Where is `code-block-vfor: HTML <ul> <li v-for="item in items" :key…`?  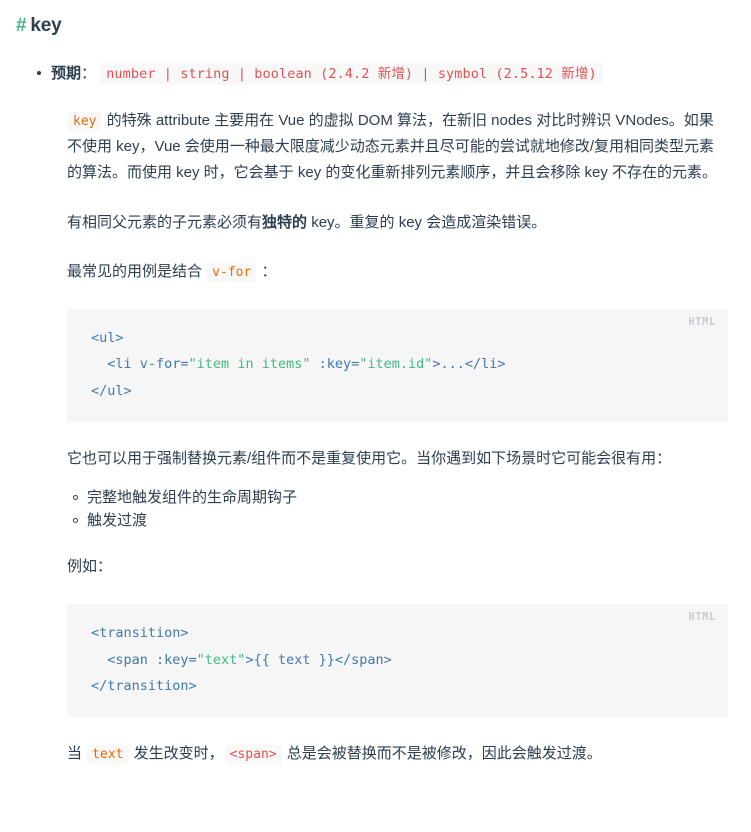
code-block-vfor: HTML <ul> <li v-for="item in items" :key… is located at coordinates (397, 366).